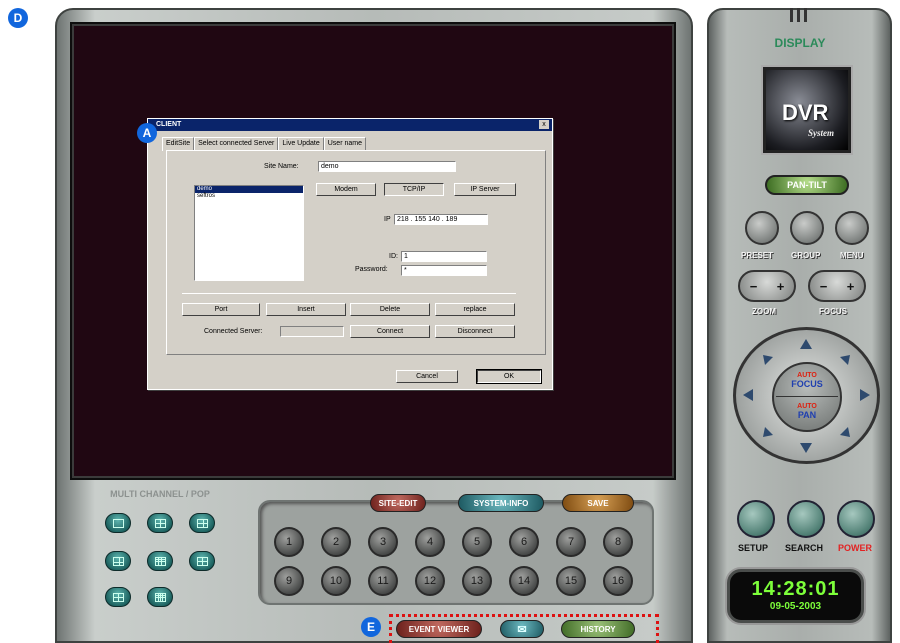 The image size is (900, 643). I want to click on ip-label: IP, so click(387, 219).